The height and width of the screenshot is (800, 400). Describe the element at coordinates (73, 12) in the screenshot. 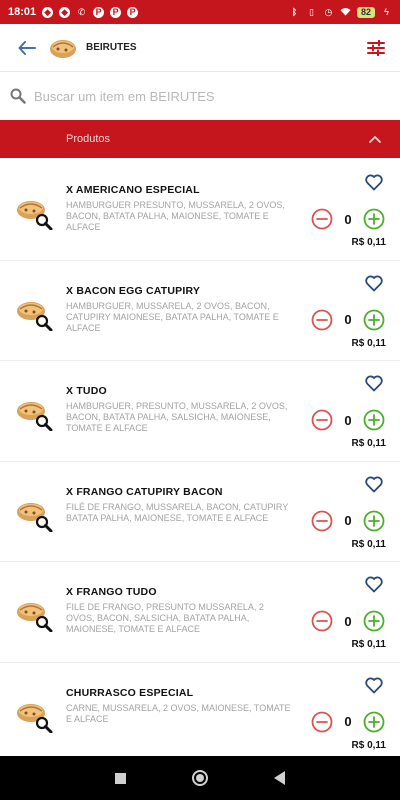

I see `status-left: 18:01 ◆ ◆ ✆ P P P` at that location.